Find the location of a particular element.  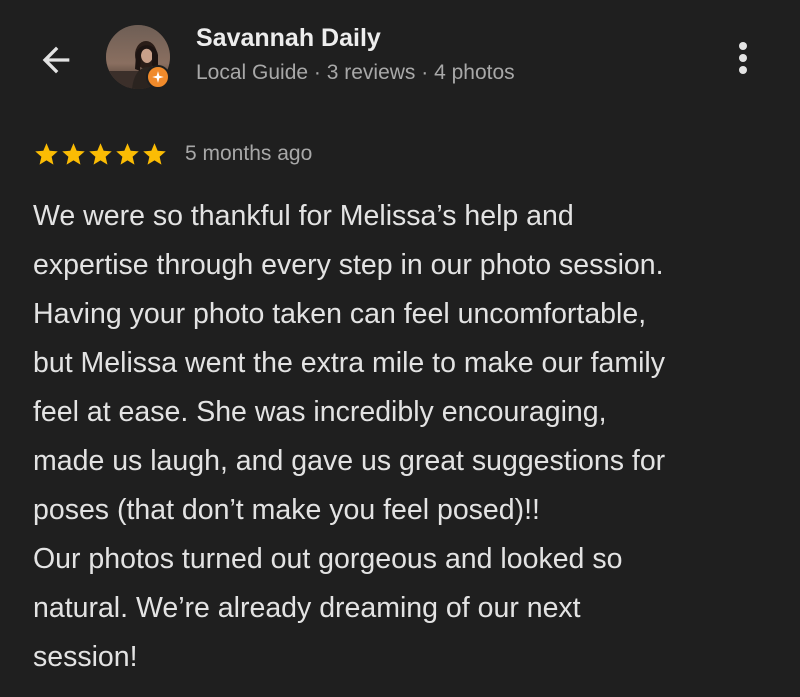

more-options-button is located at coordinates (743, 58).